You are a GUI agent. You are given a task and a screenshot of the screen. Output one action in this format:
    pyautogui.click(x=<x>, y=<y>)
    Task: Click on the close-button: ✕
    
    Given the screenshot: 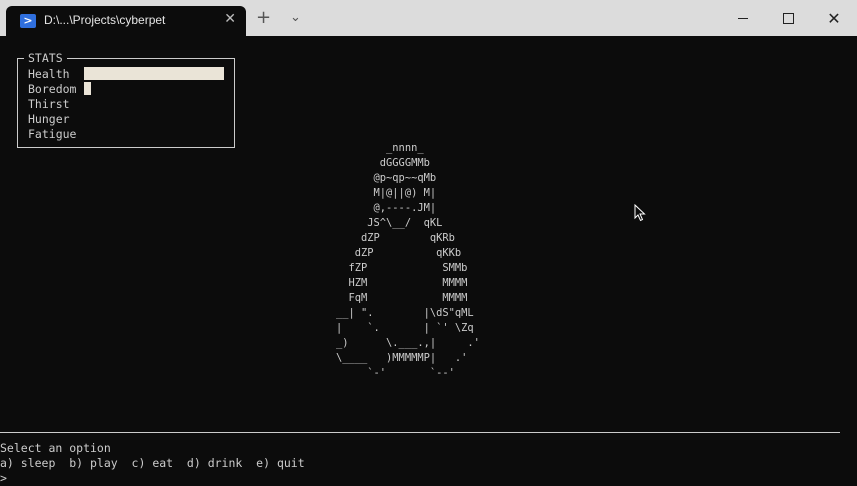 What is the action you would take?
    pyautogui.click(x=834, y=18)
    